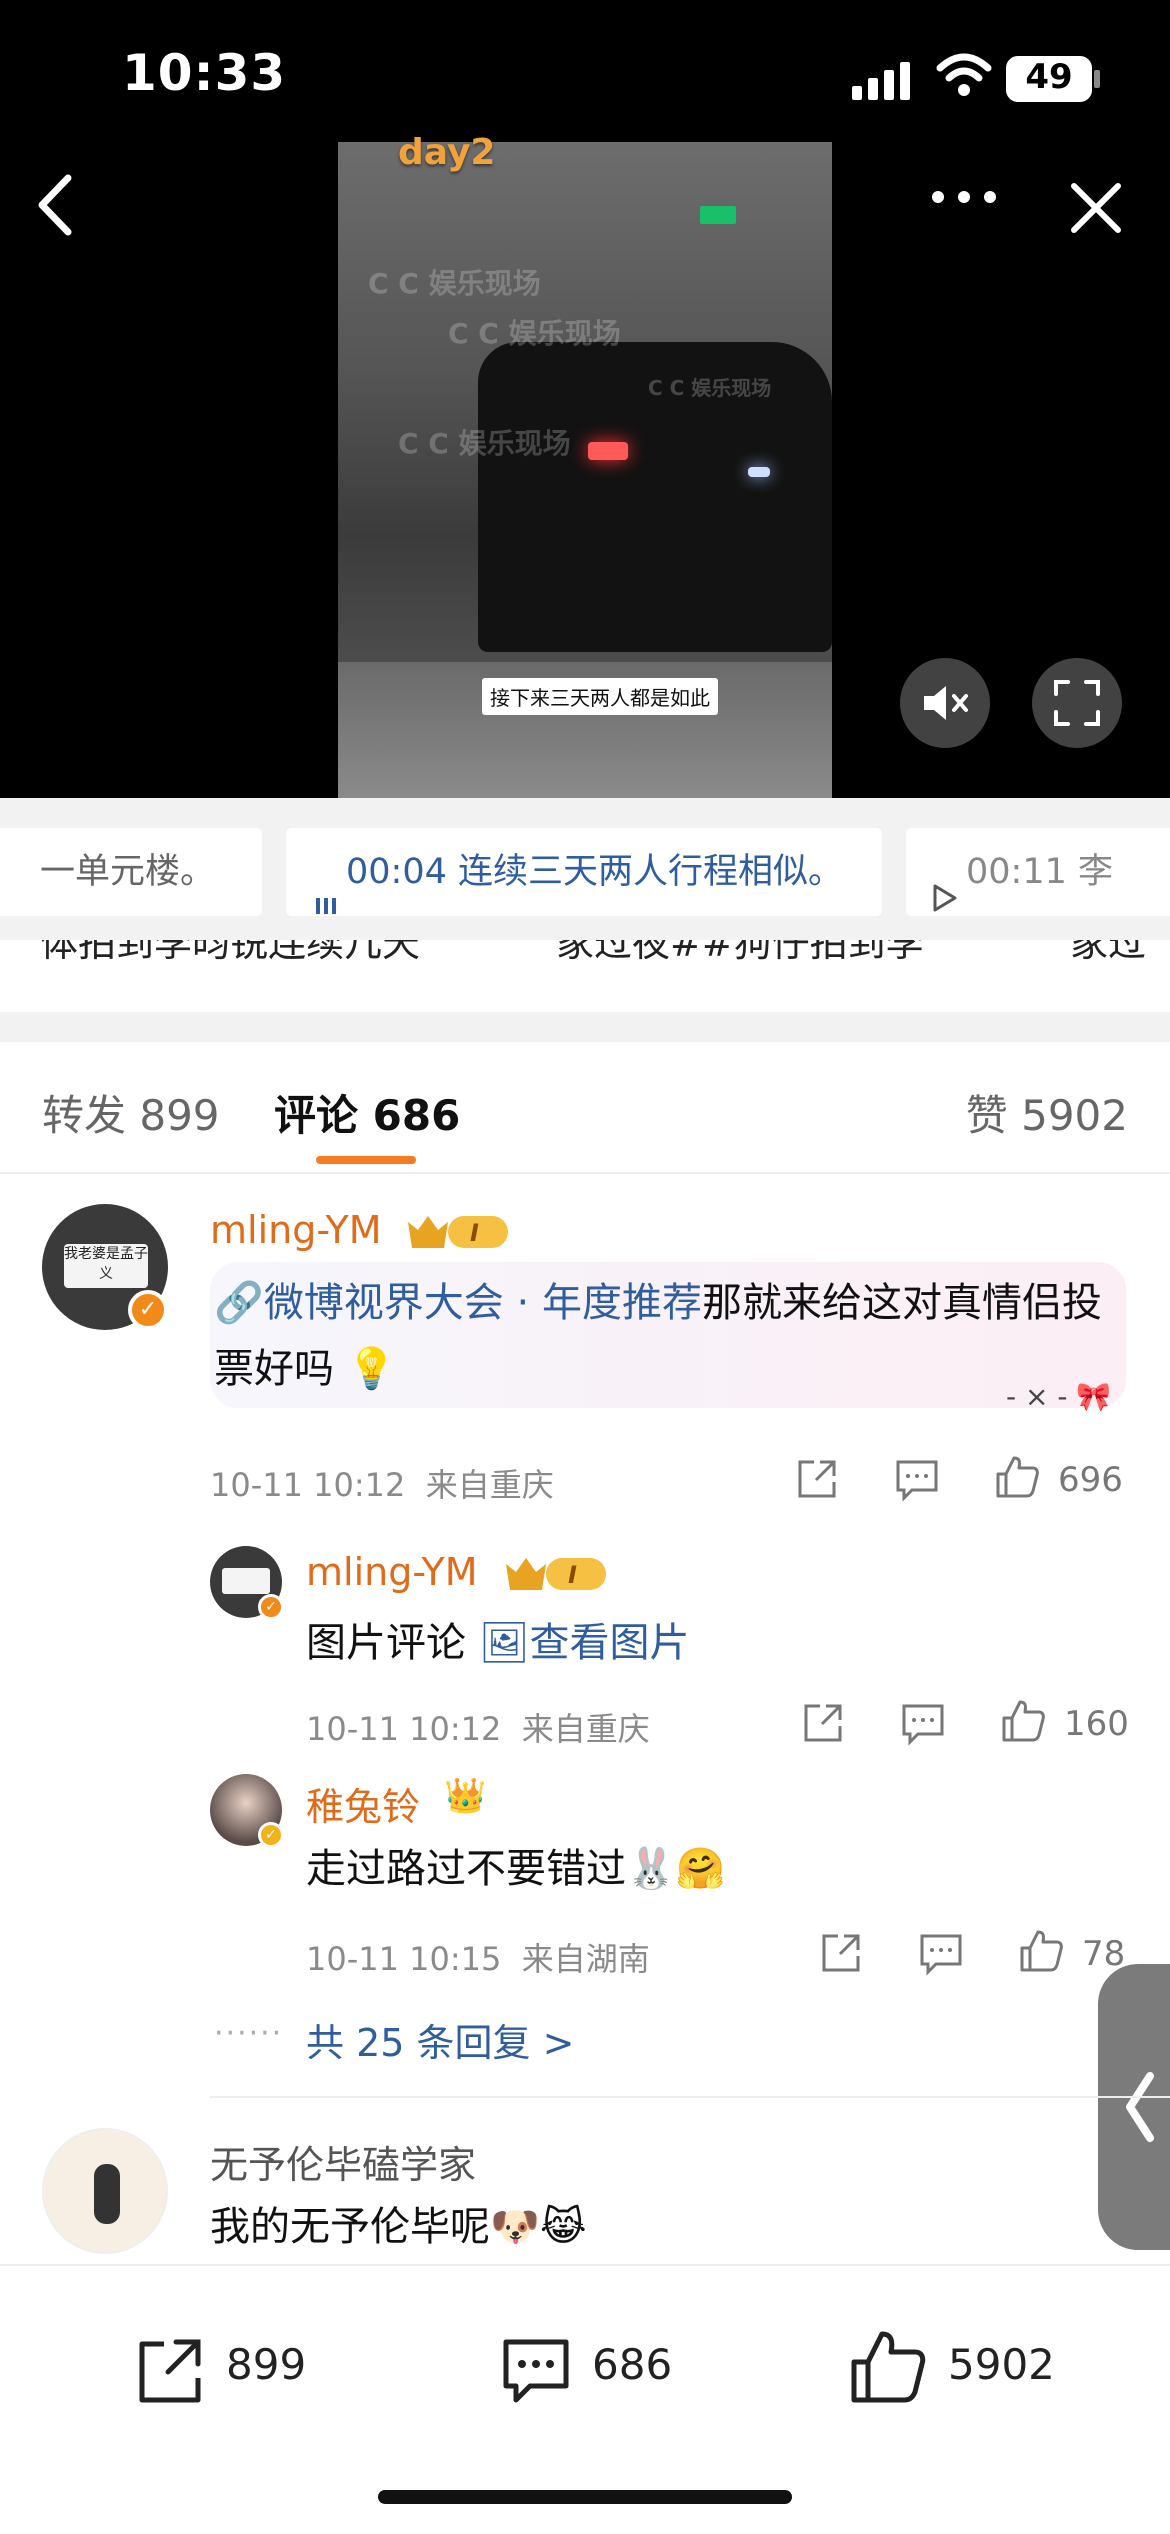 This screenshot has height=2534, width=1170. Describe the element at coordinates (585, 1027) in the screenshot. I see `section-divider` at that location.